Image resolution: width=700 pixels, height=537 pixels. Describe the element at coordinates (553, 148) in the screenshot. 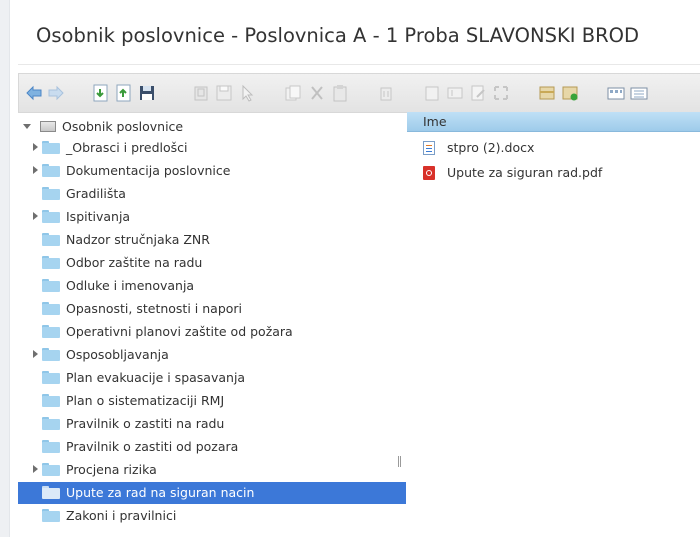

I see `file-row: stpro (2).docx` at that location.